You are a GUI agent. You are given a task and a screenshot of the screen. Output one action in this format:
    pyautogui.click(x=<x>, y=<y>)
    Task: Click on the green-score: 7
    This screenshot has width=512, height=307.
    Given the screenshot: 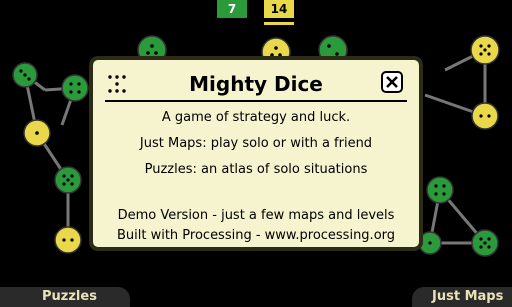 What is the action you would take?
    pyautogui.click(x=232, y=9)
    